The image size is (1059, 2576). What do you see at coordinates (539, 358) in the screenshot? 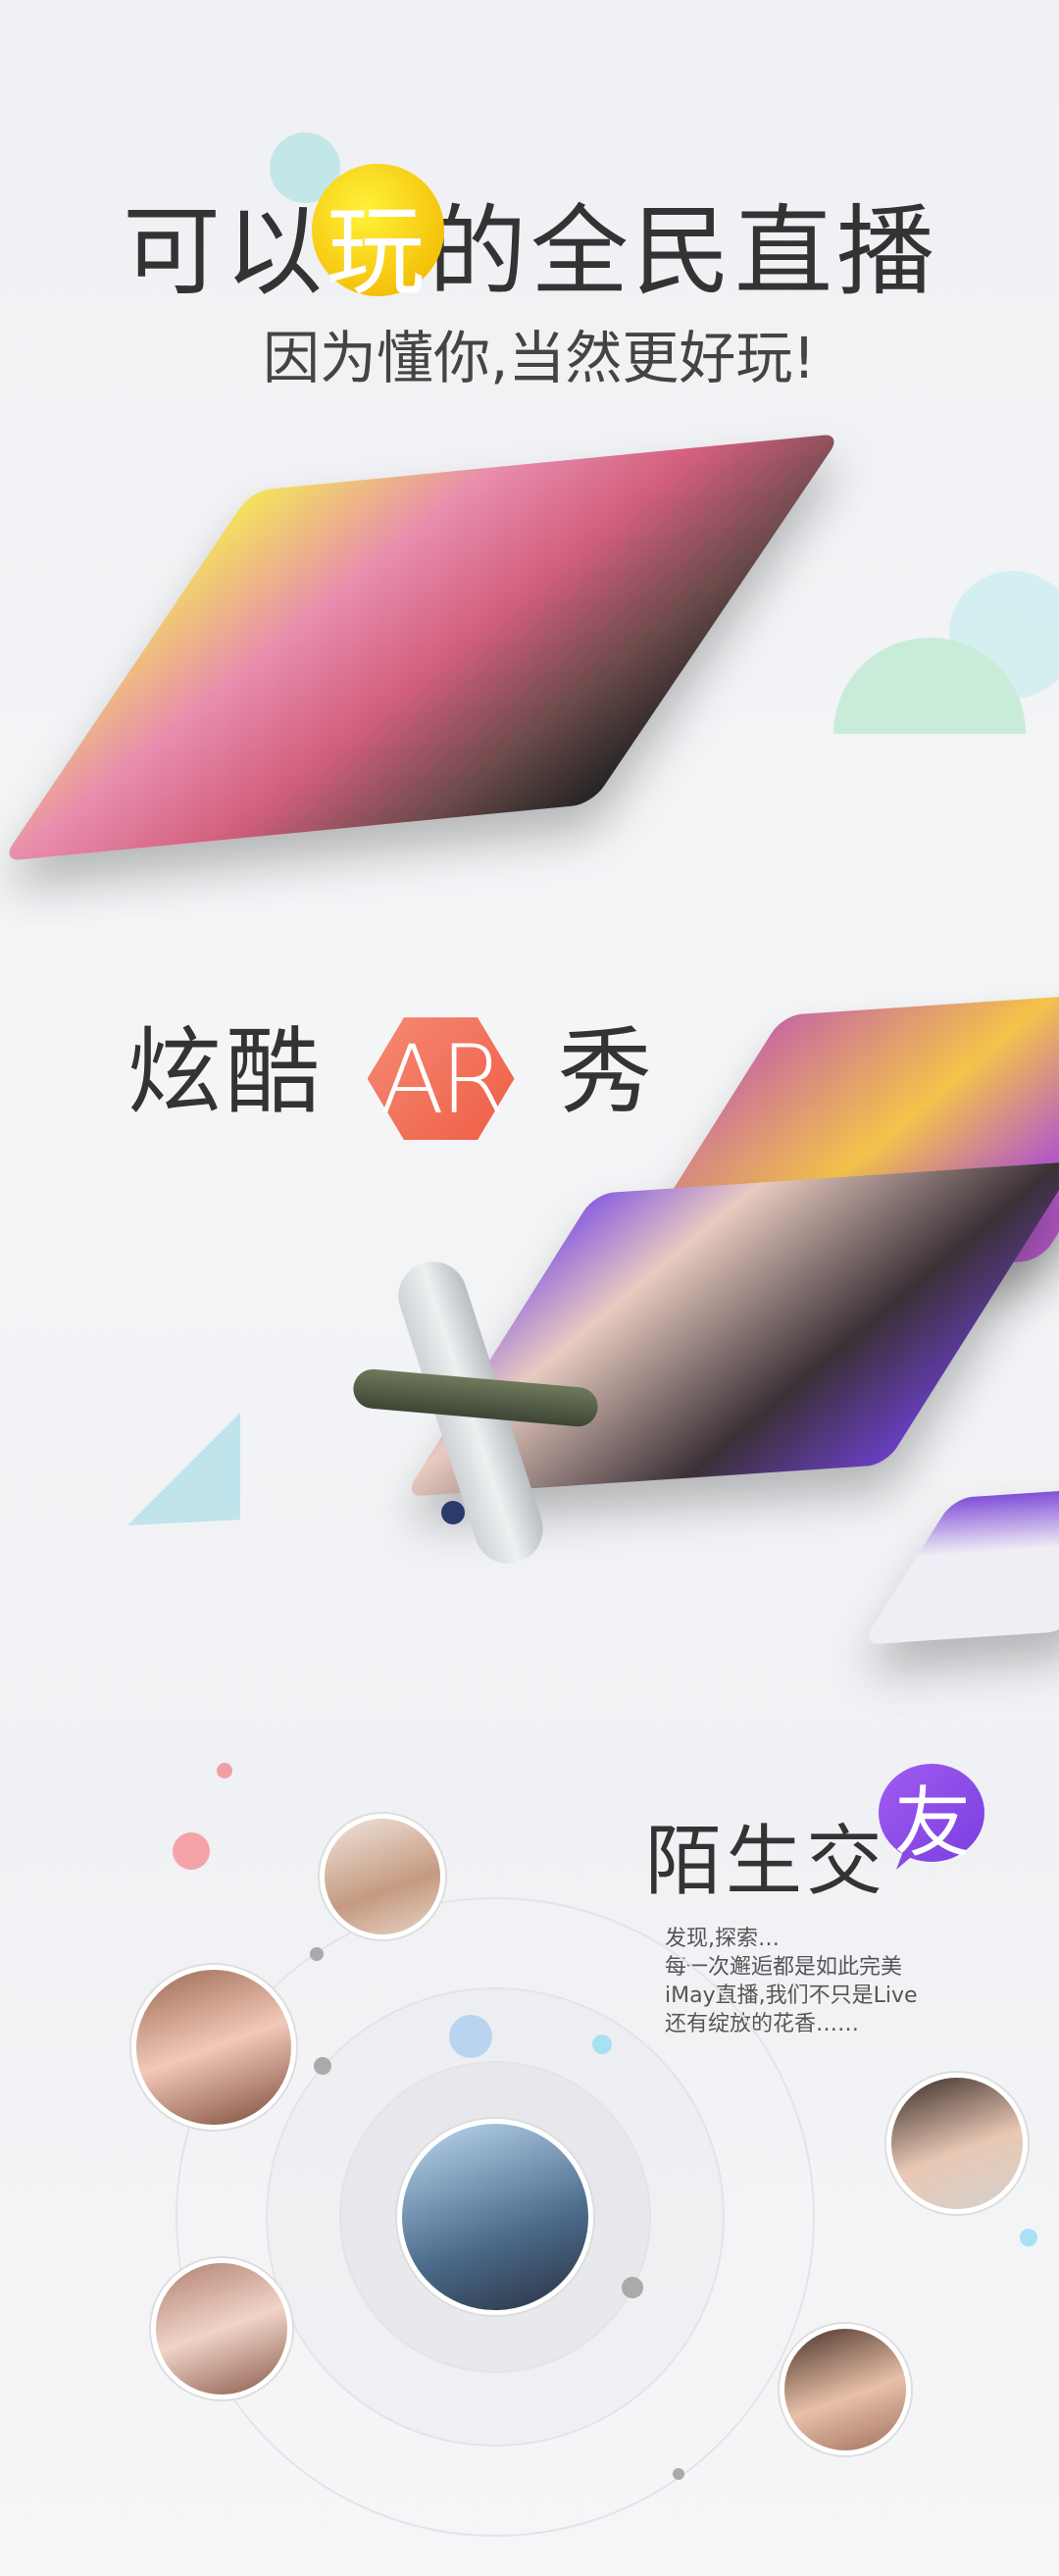
I see `hero-subtitle: 因为懂你,当然更好玩!` at bounding box center [539, 358].